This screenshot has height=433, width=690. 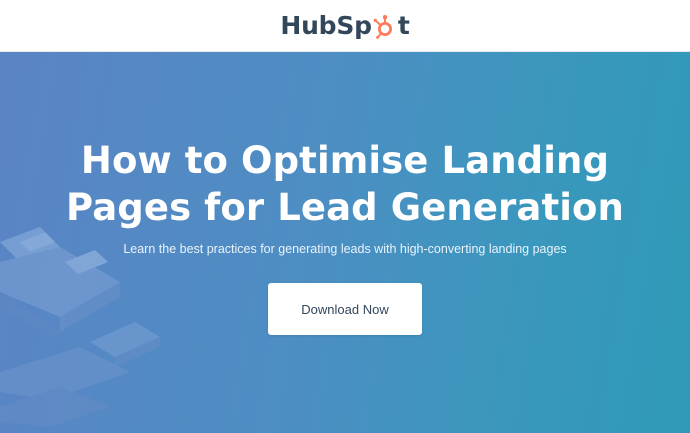 I want to click on logo-text-end: t, so click(x=403, y=25).